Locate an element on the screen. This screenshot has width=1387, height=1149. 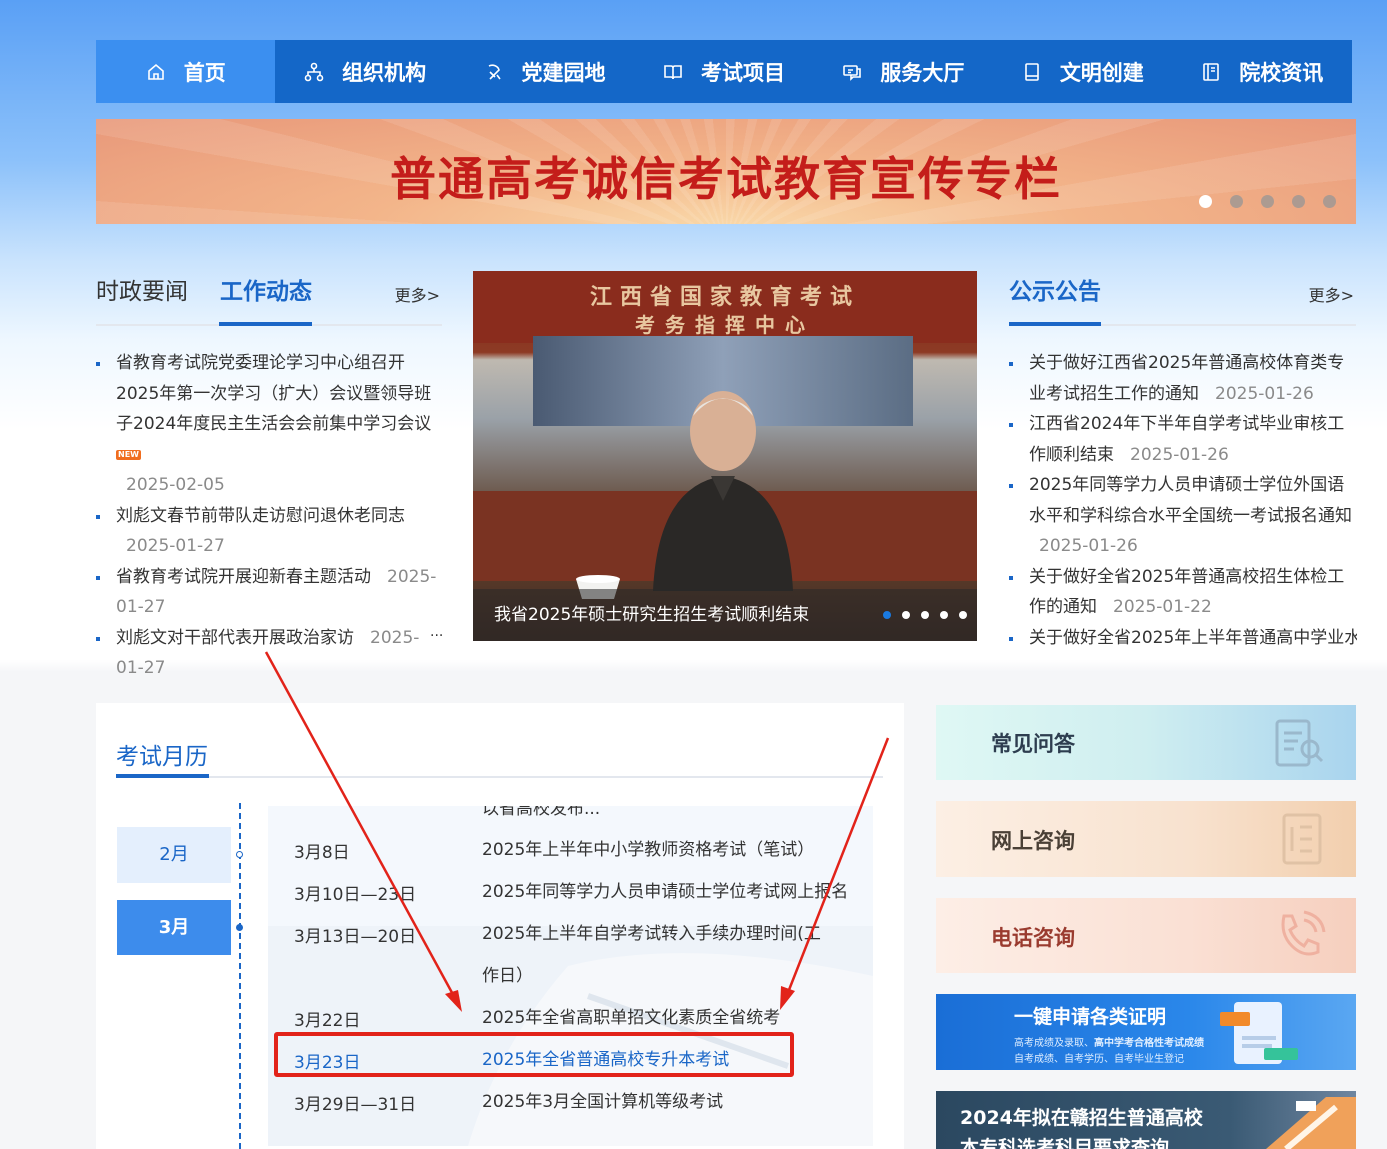
news-item-title: 省教育考试院开展迎新春主题活动 is located at coordinates (243, 576).